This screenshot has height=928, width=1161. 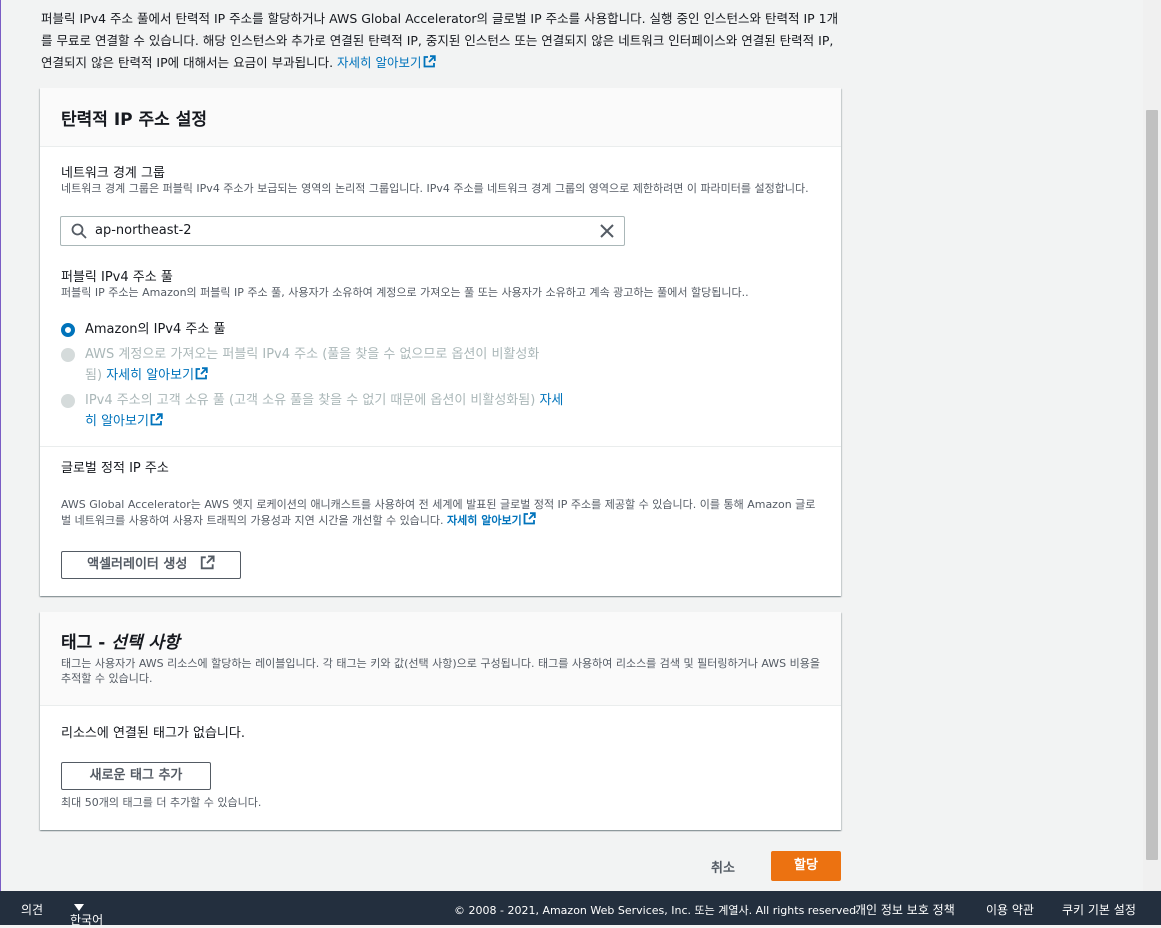 What do you see at coordinates (1010, 909) in the screenshot?
I see `terms-link: 이용 약관` at bounding box center [1010, 909].